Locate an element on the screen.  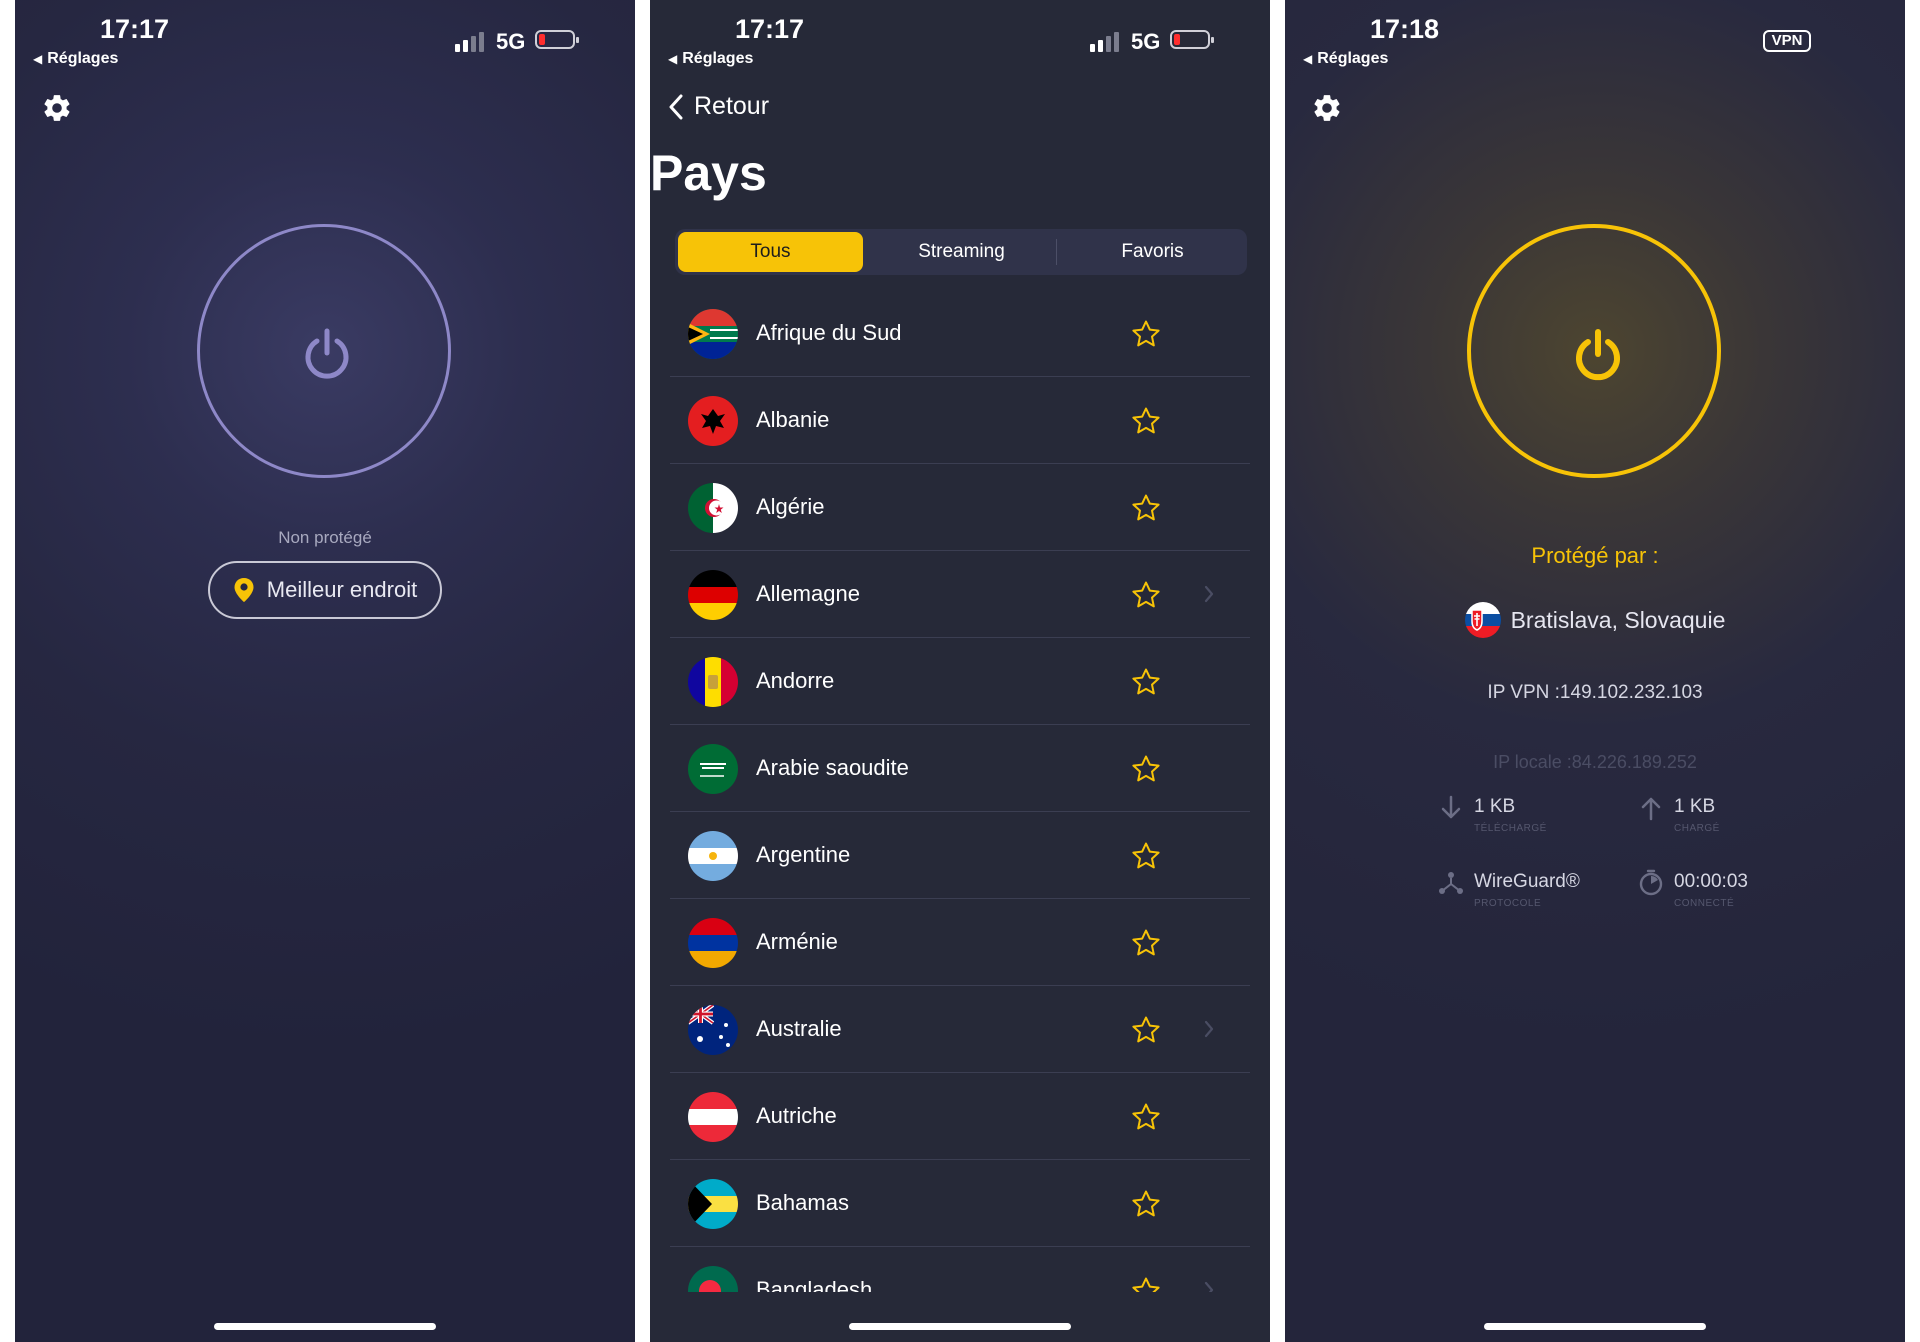
current-location: Bratislava, Slovaquie is located at coordinates (1595, 620).